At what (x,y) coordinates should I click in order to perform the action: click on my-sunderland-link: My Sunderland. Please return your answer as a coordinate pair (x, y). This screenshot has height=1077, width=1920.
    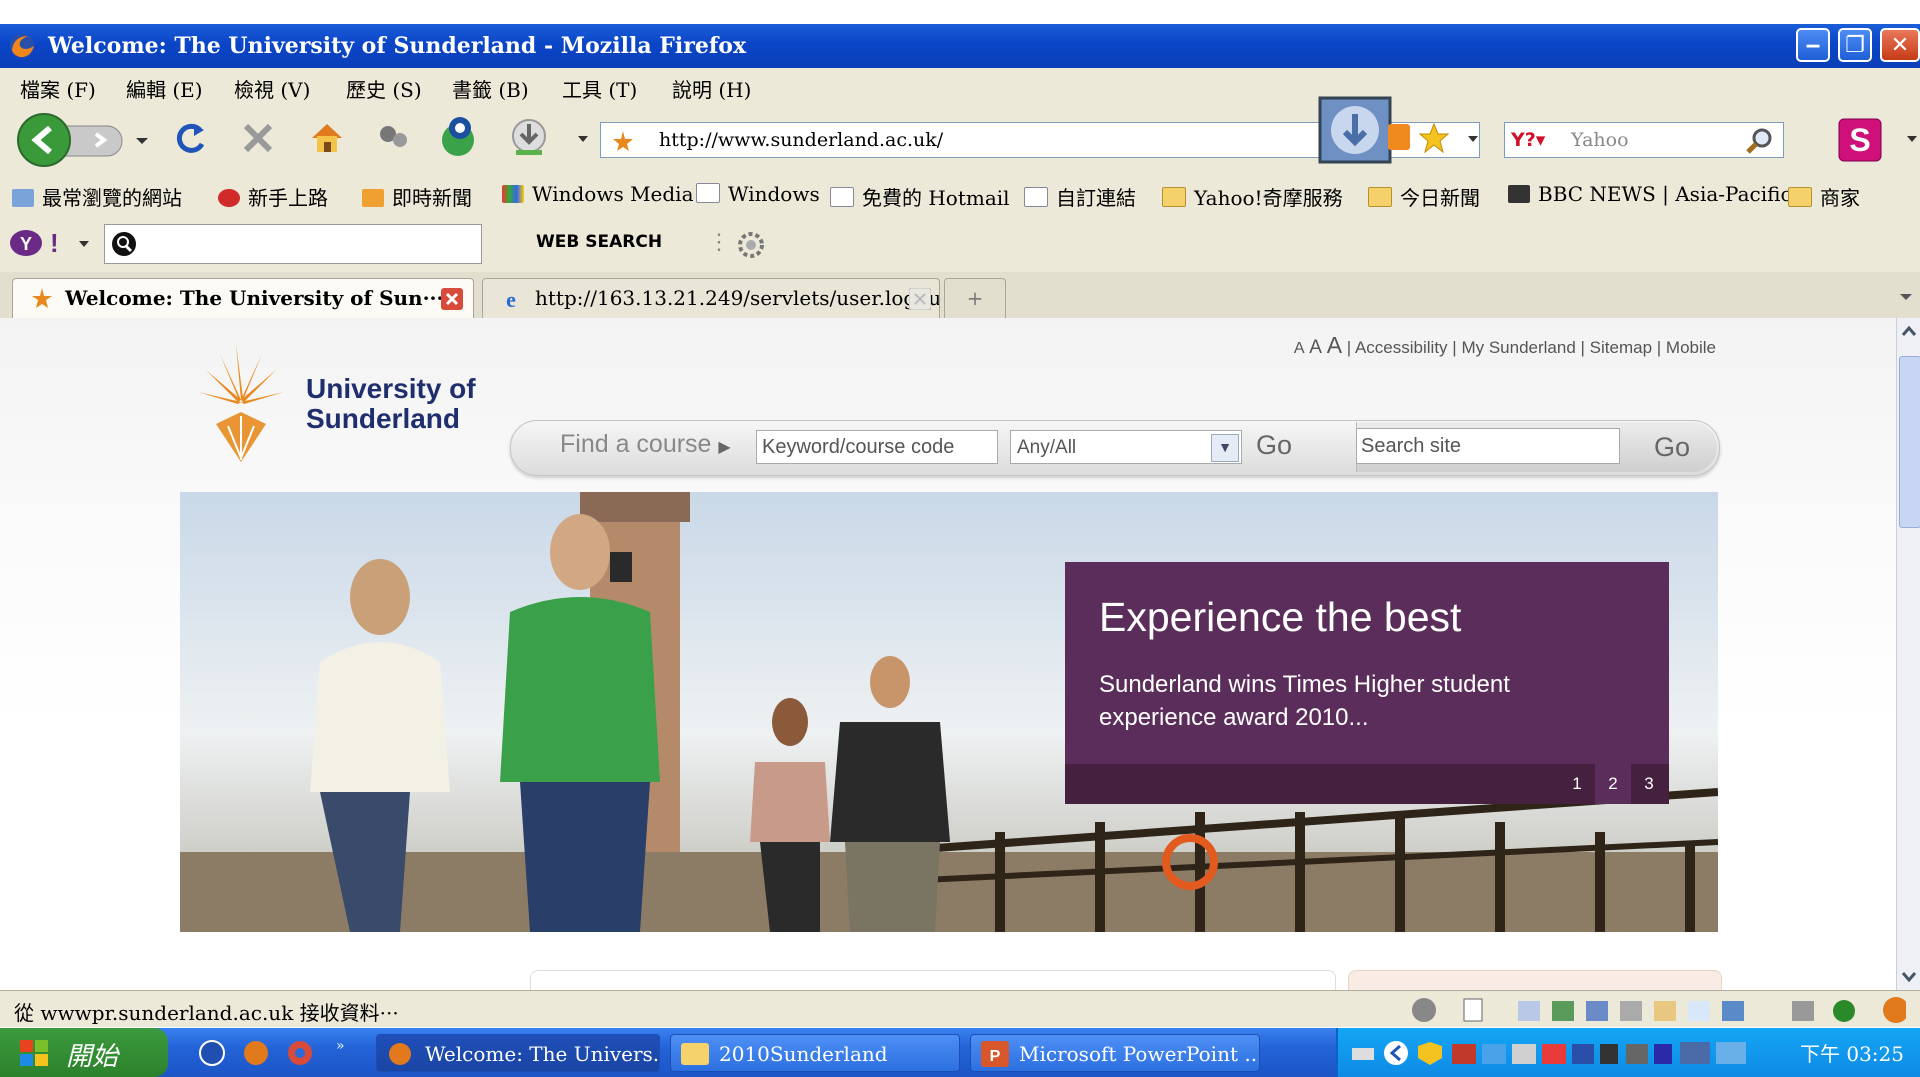
    Looking at the image, I should click on (1518, 347).